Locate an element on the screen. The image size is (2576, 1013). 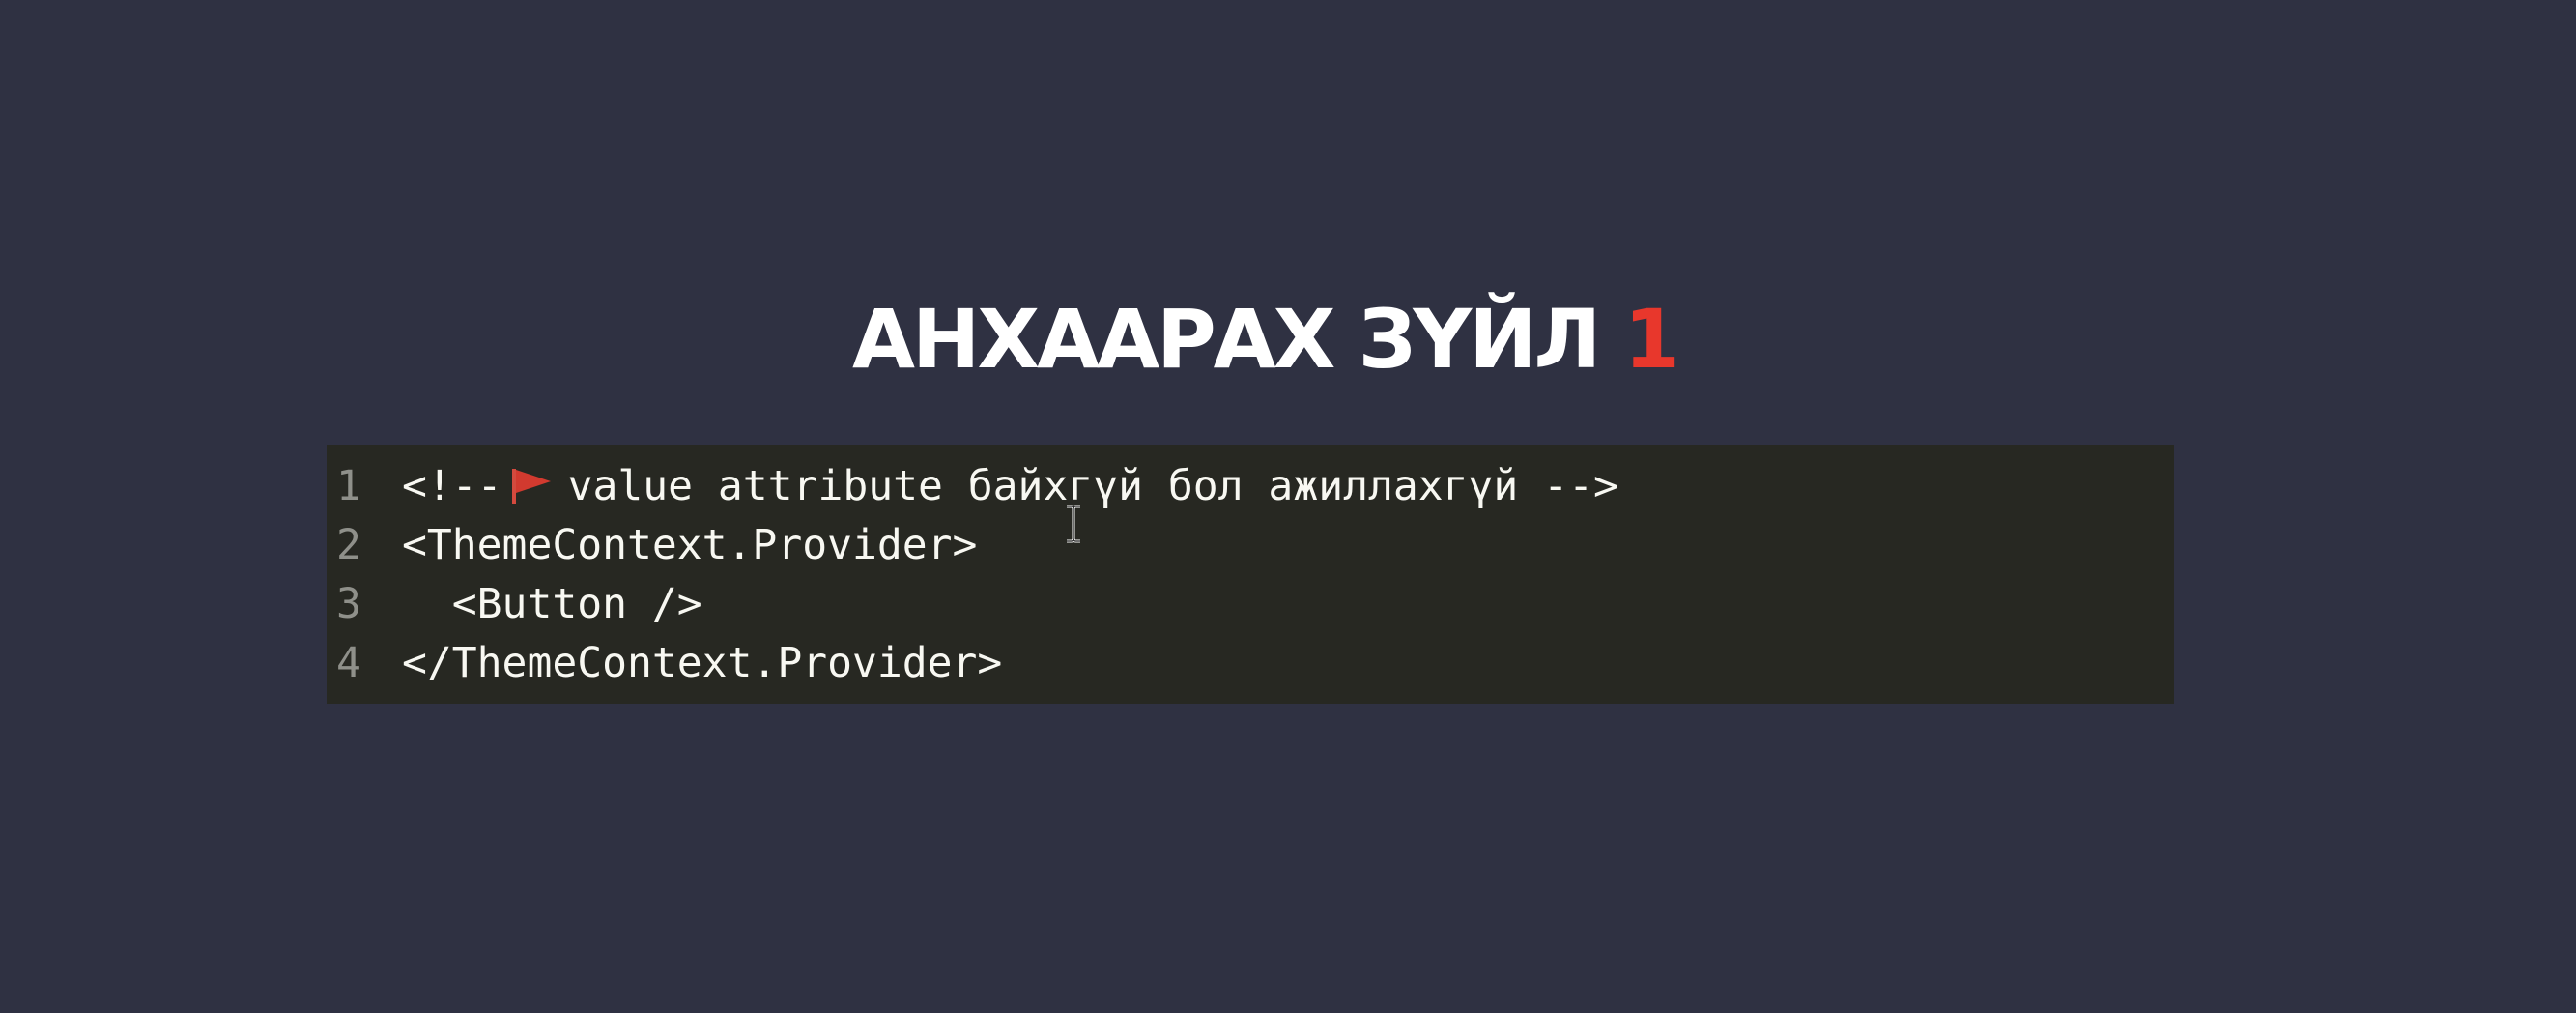
code-line-3: 3 <Button /> is located at coordinates (1251, 605).